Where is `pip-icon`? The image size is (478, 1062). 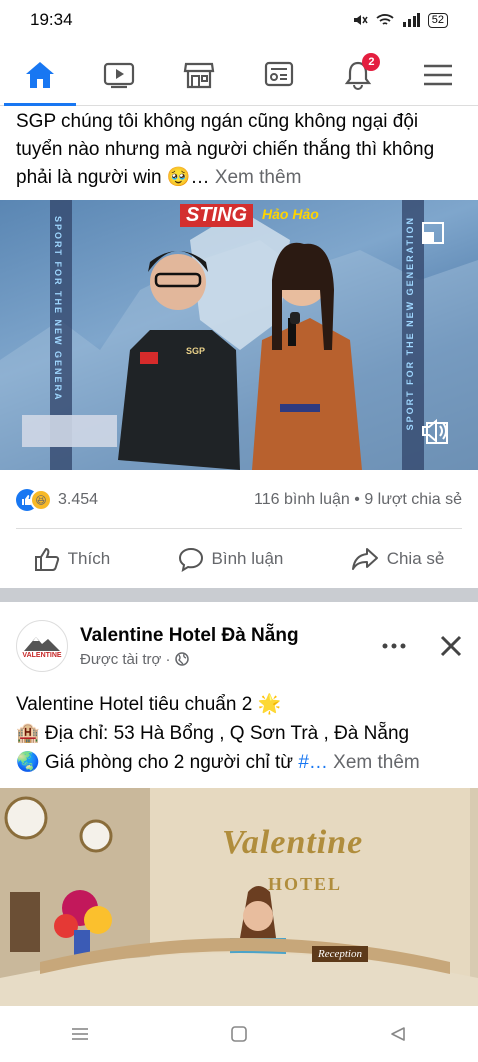 pip-icon is located at coordinates (433, 233).